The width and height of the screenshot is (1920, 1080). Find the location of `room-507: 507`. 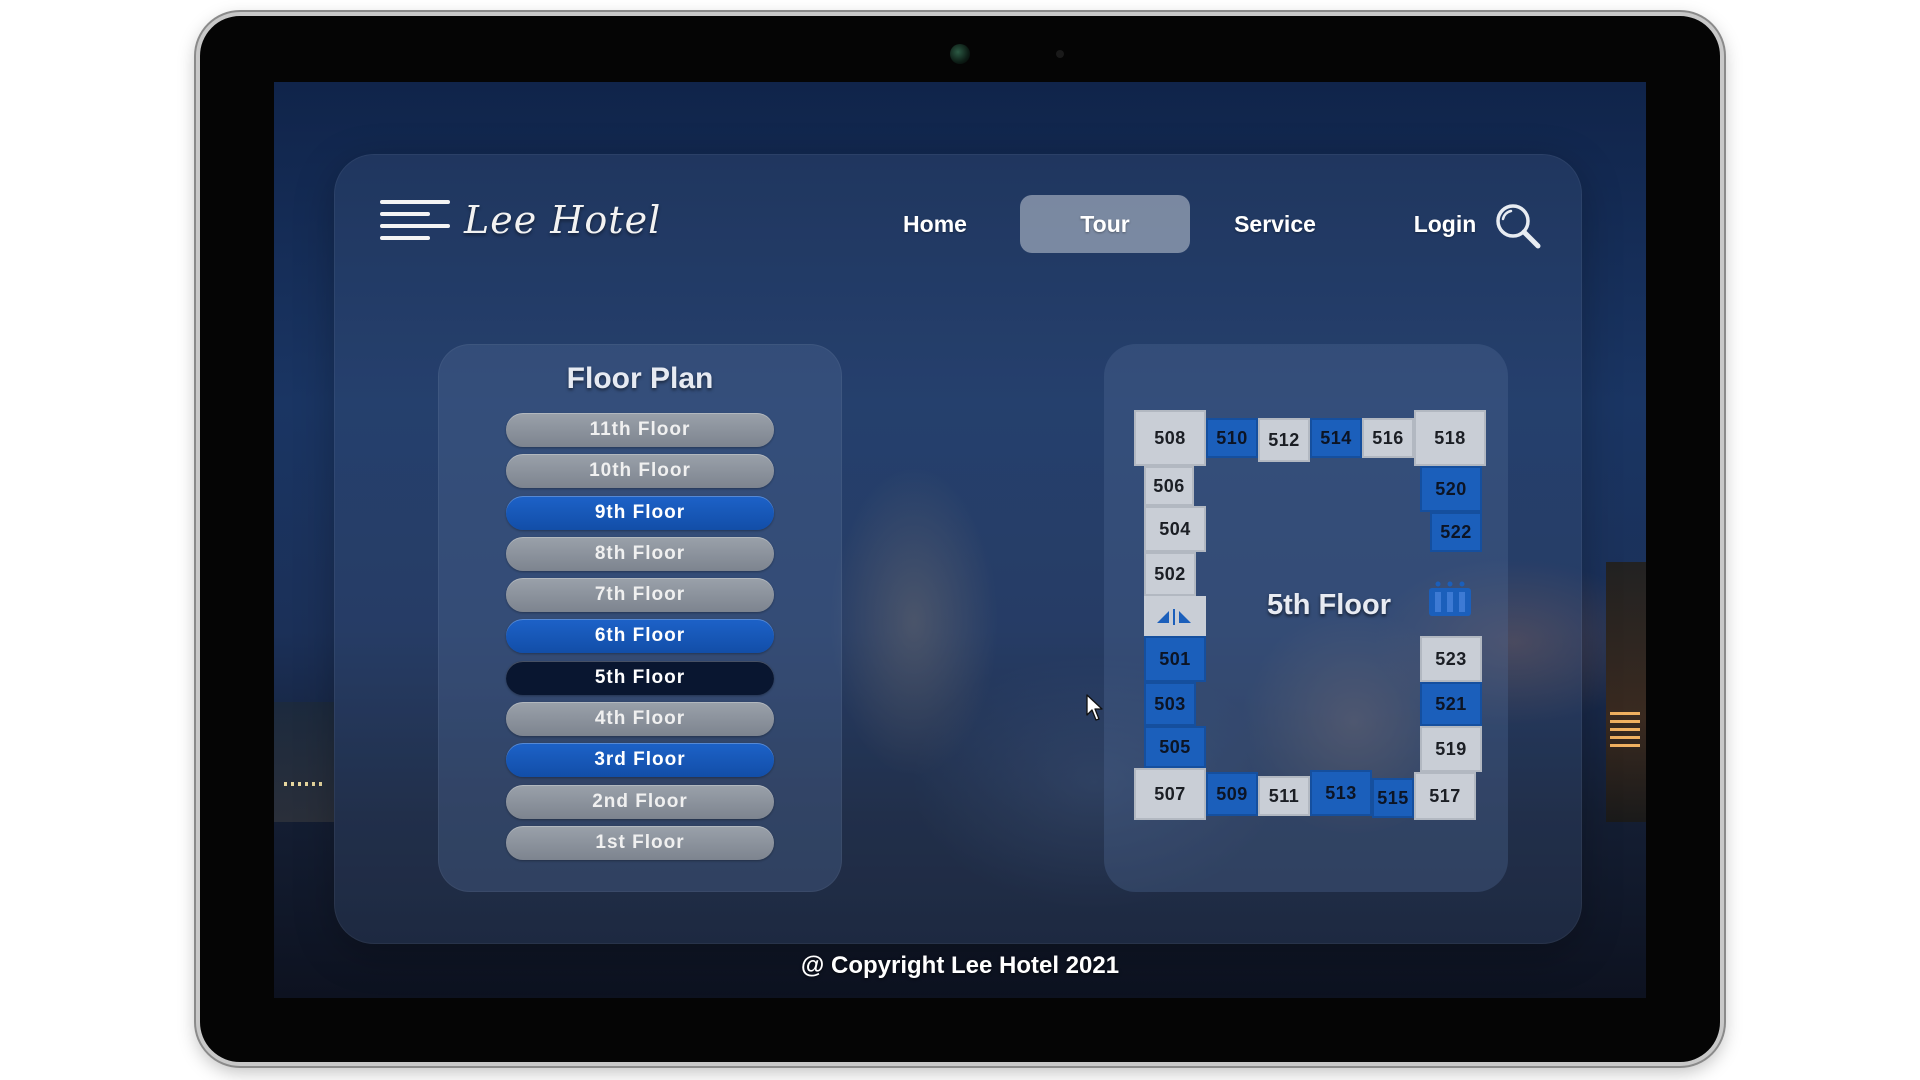

room-507: 507 is located at coordinates (1170, 794).